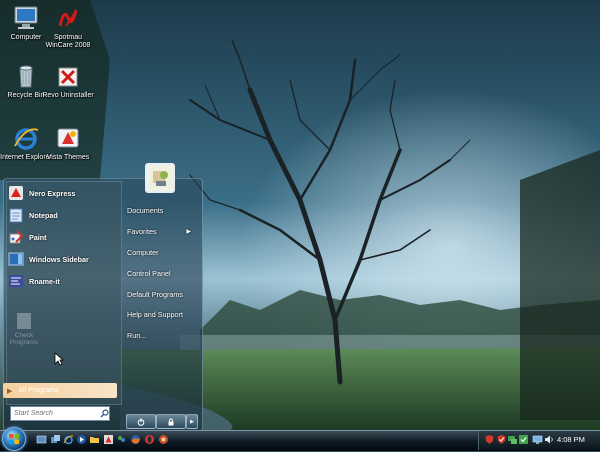 This screenshot has width=600, height=452. I want to click on messenger-icon, so click(121, 439).